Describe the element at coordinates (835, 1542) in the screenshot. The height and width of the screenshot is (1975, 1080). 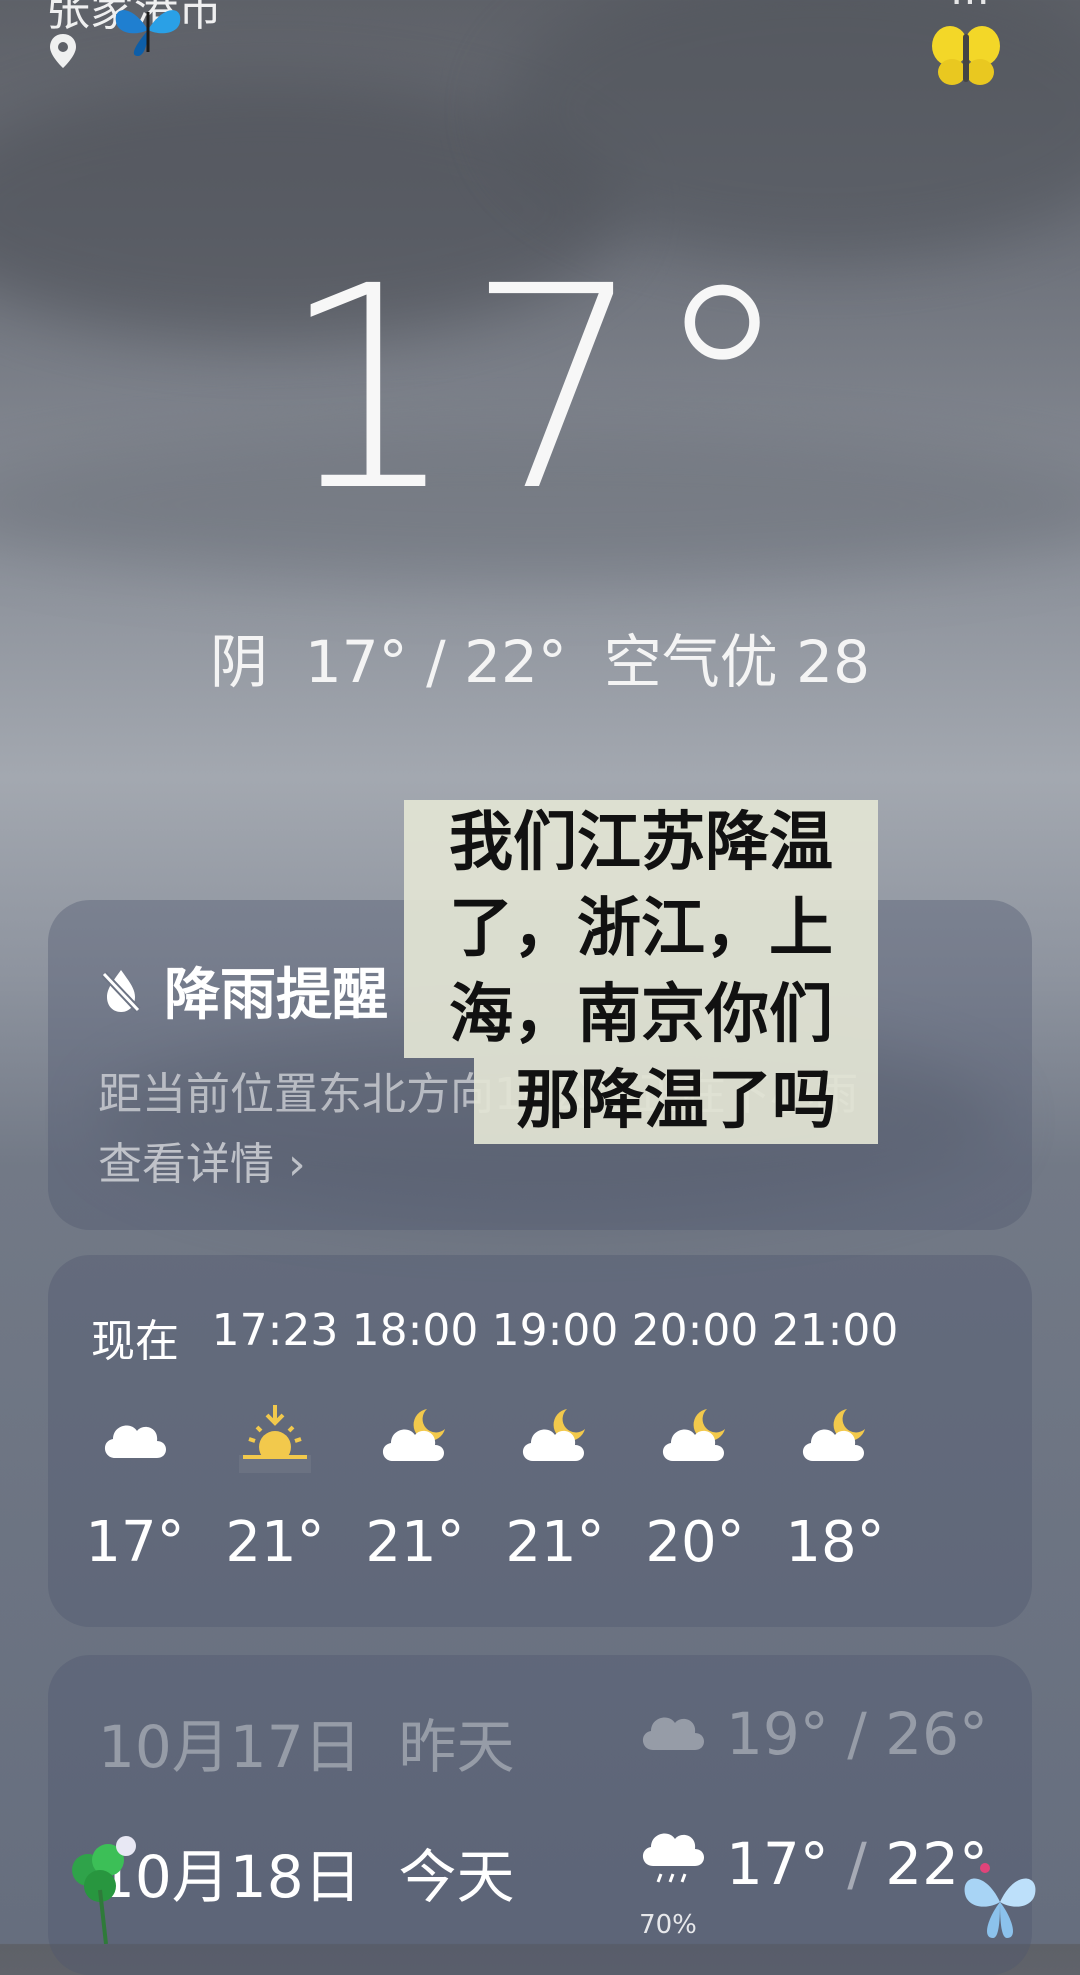
I see `hour-temp: 18°` at that location.